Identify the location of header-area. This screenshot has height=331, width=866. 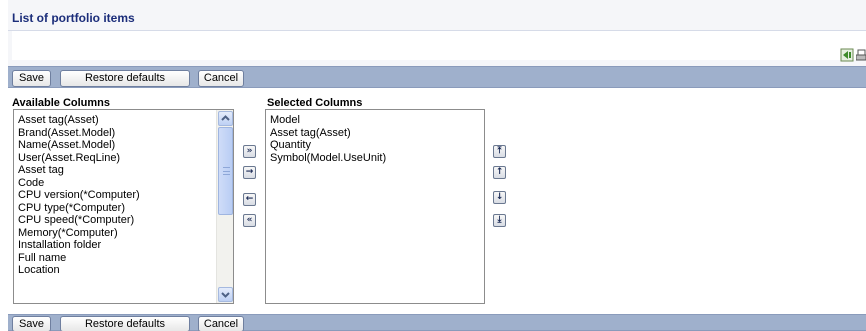
(439, 45).